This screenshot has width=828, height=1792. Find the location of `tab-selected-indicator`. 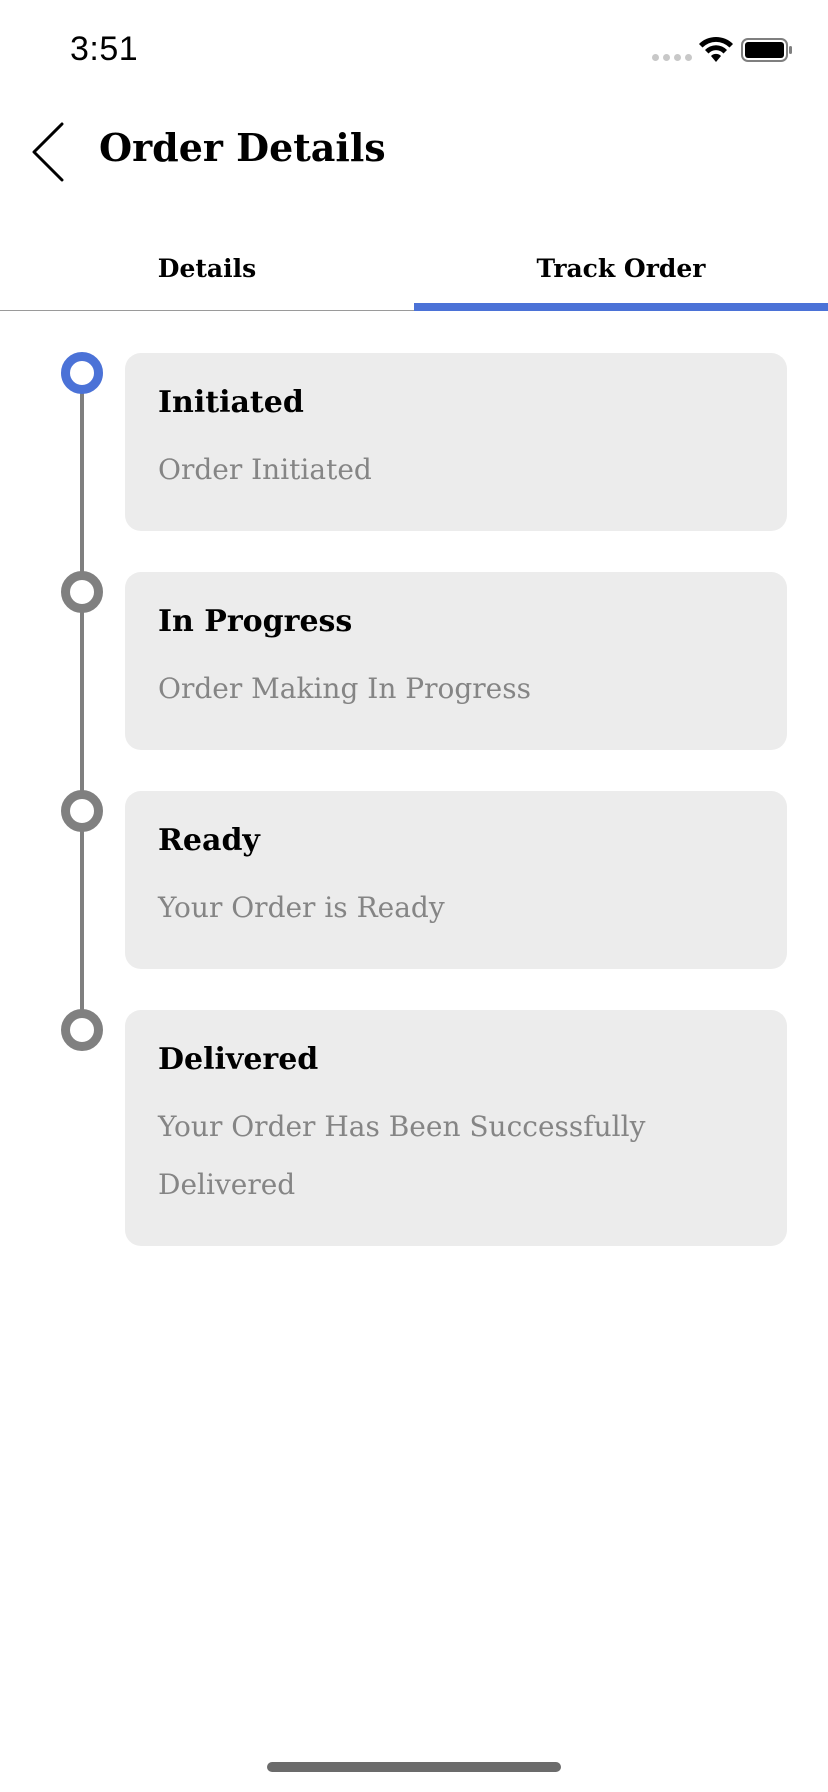

tab-selected-indicator is located at coordinates (621, 307).